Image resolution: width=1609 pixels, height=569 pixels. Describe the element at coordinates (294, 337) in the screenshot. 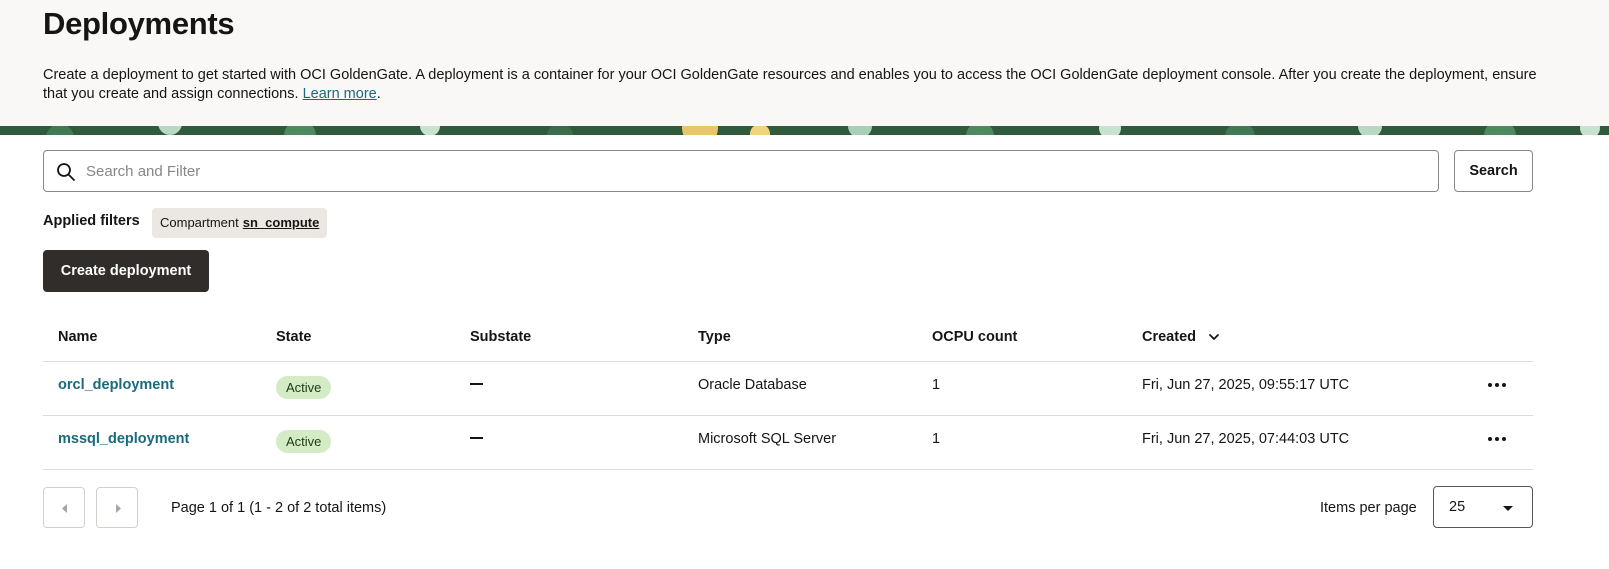

I see `column-header-state: State` at that location.